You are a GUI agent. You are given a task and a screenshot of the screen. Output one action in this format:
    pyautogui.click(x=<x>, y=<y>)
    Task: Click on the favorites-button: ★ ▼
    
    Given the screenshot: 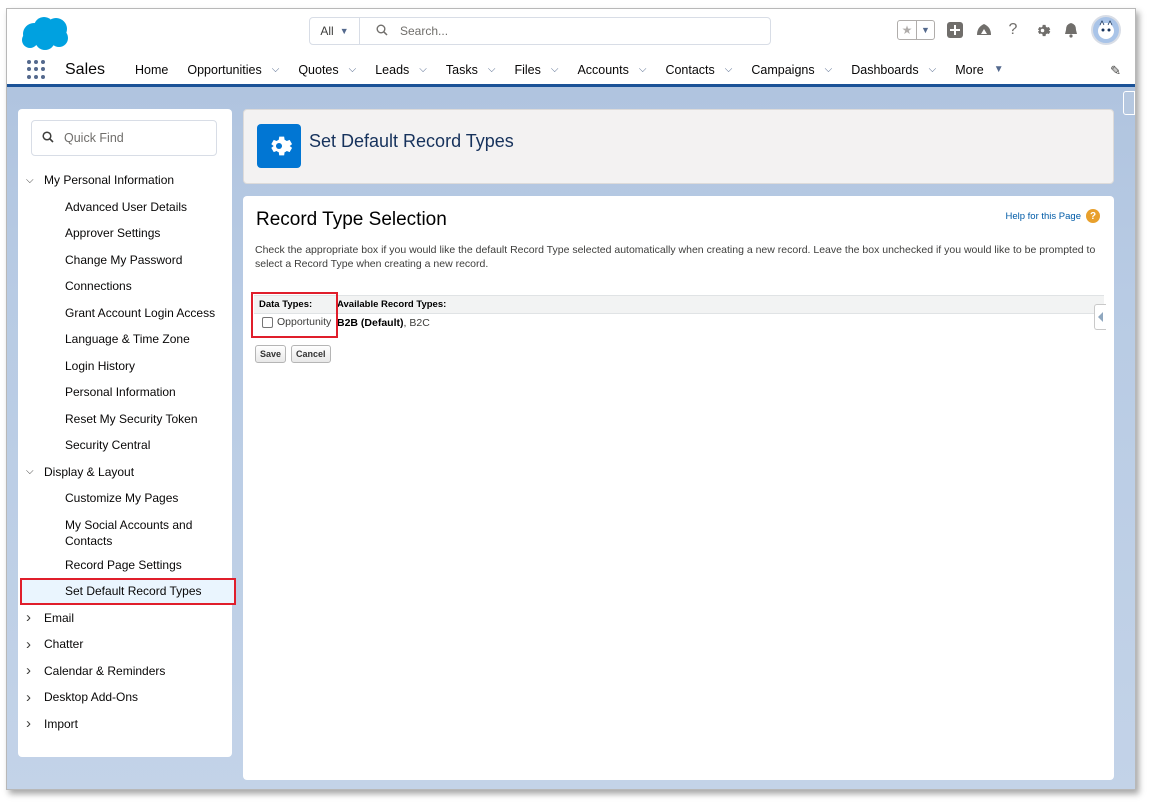 What is the action you would take?
    pyautogui.click(x=916, y=30)
    